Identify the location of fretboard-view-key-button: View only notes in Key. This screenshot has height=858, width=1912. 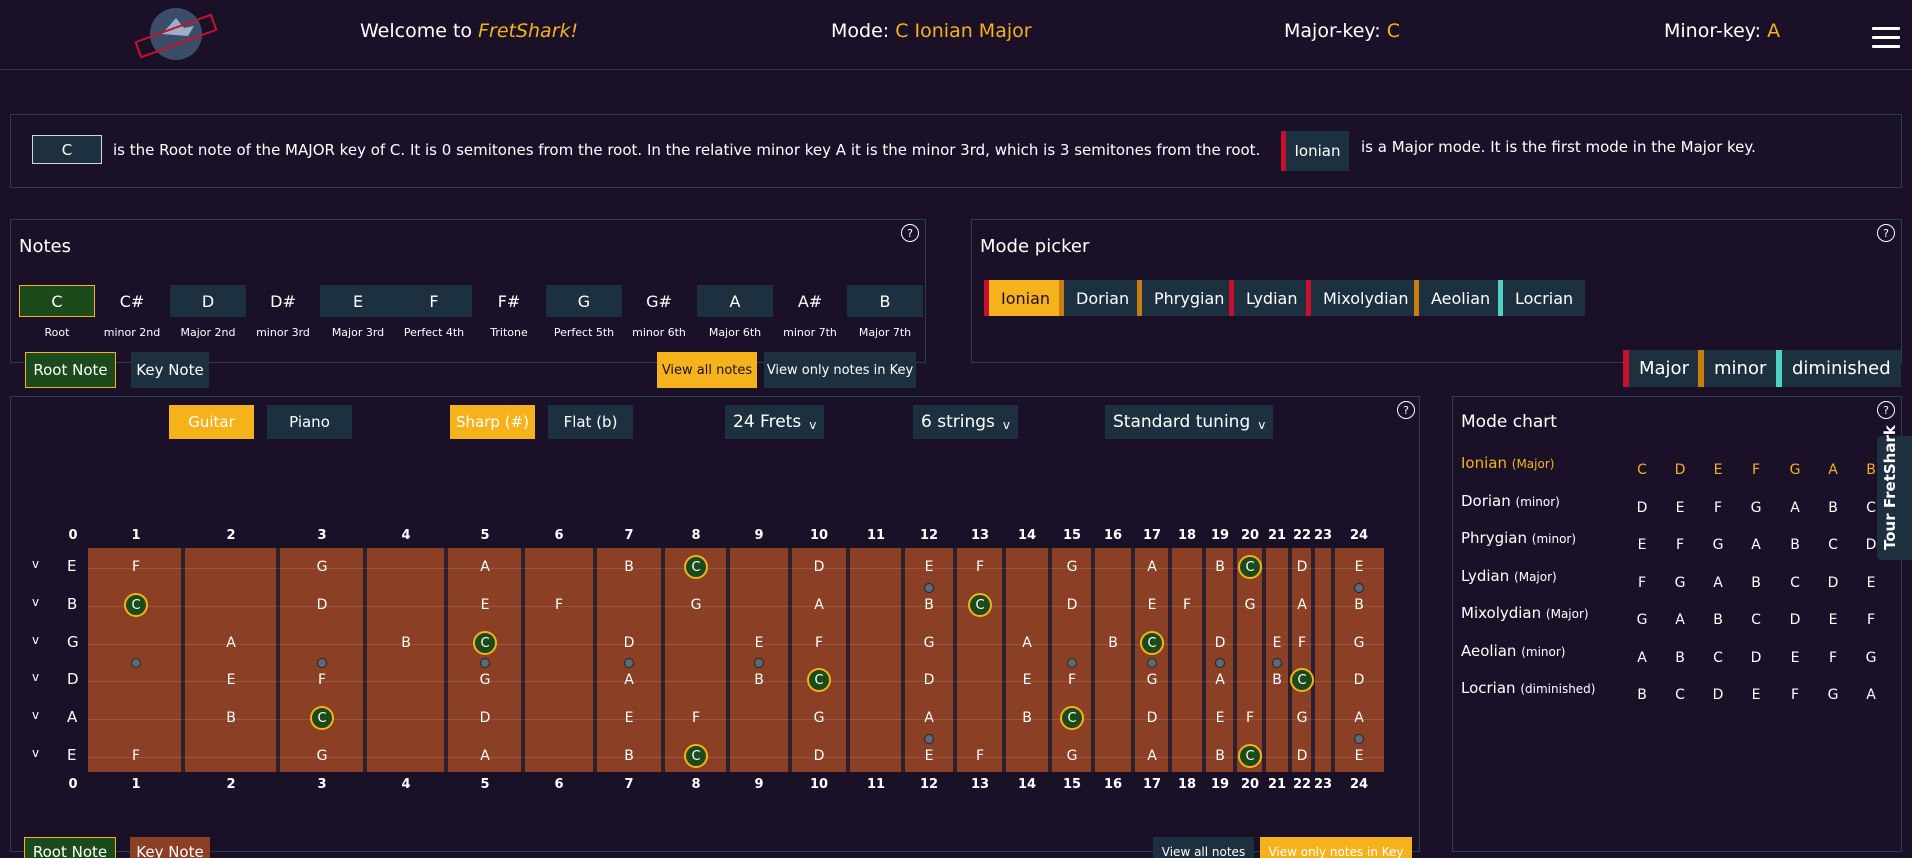
(1336, 847).